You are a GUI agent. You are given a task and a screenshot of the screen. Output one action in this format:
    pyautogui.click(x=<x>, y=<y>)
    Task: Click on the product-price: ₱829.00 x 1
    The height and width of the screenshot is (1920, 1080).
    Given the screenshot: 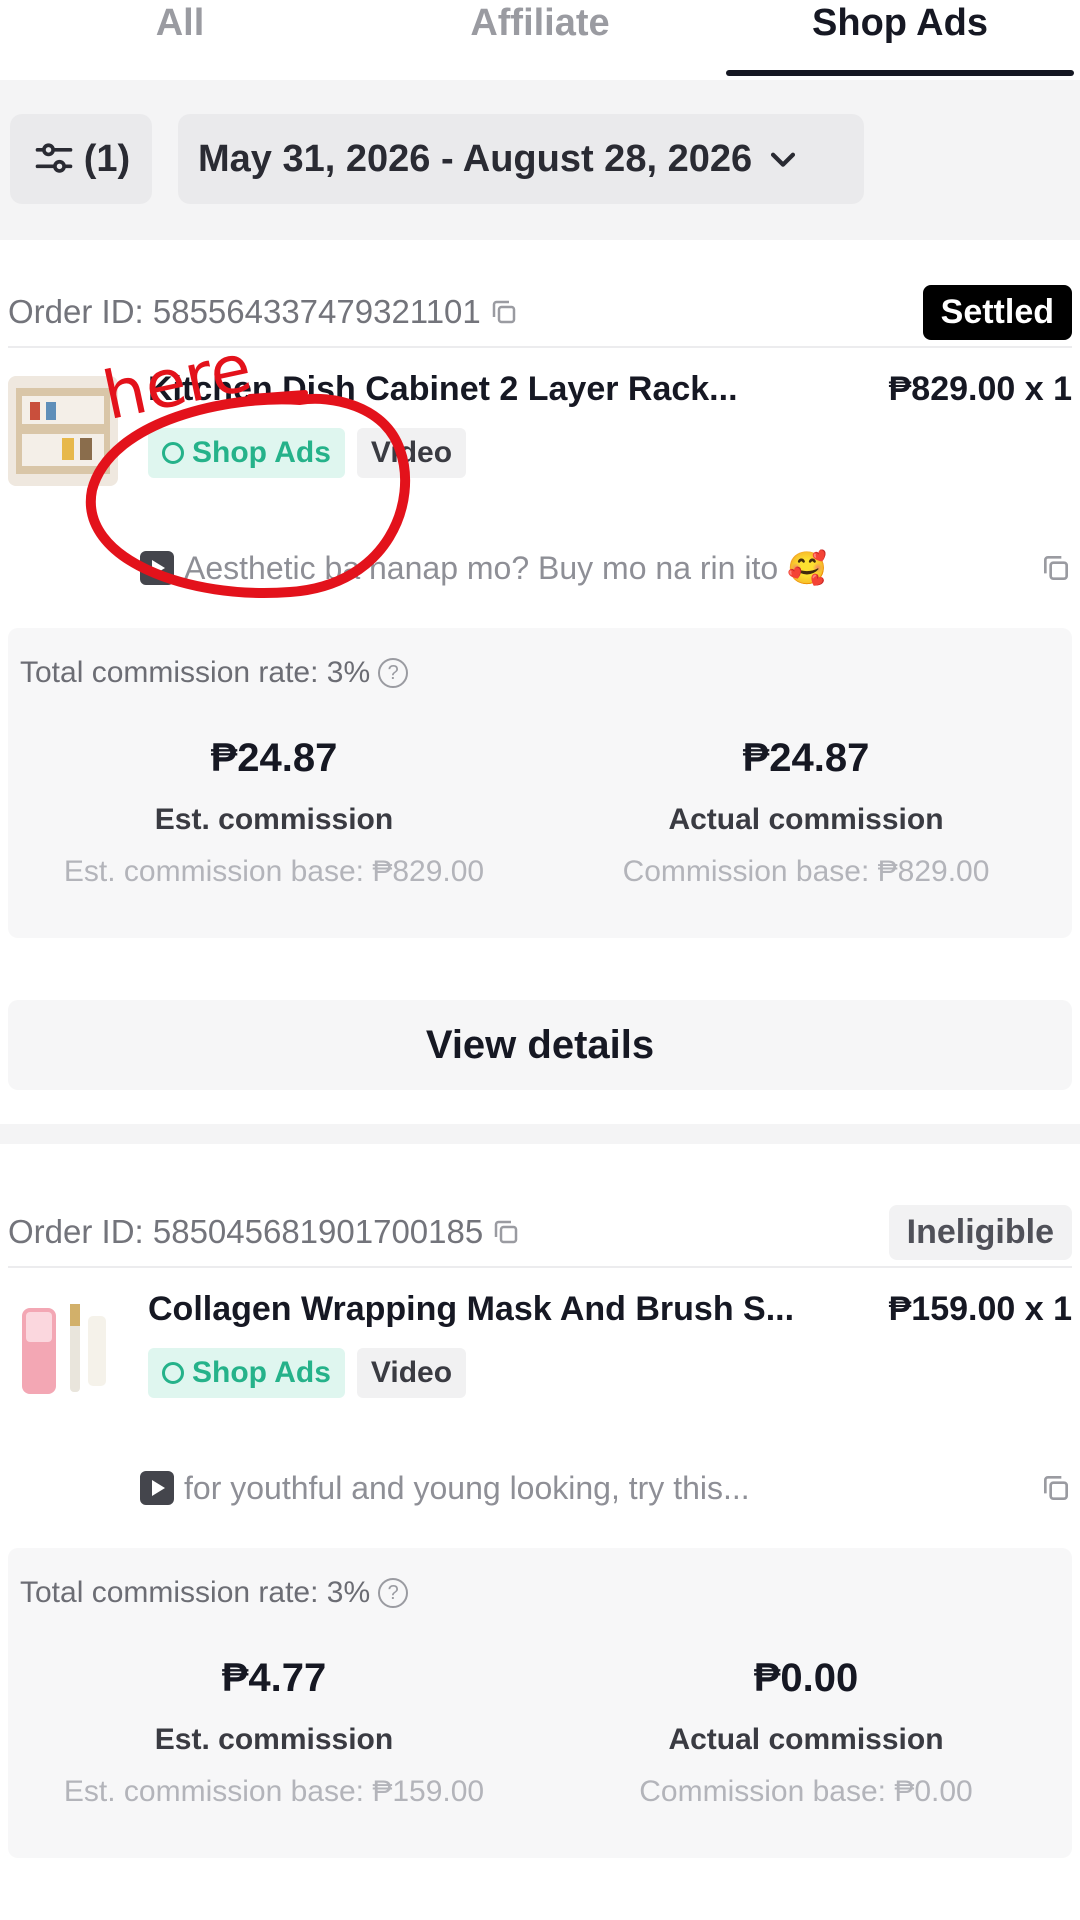 What is the action you would take?
    pyautogui.click(x=980, y=389)
    